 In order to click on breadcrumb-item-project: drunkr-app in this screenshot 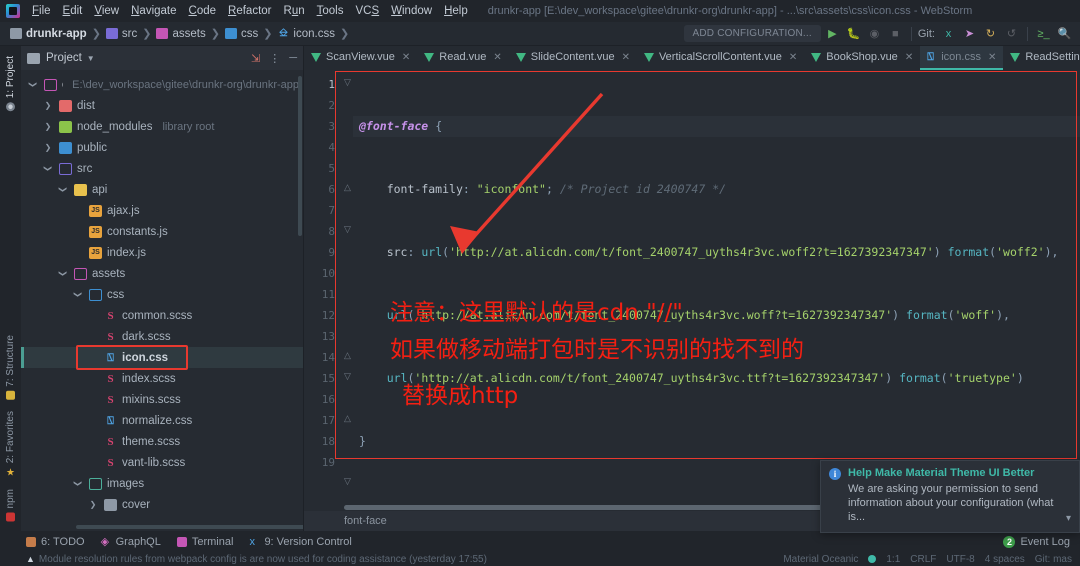, I will do `click(48, 34)`.